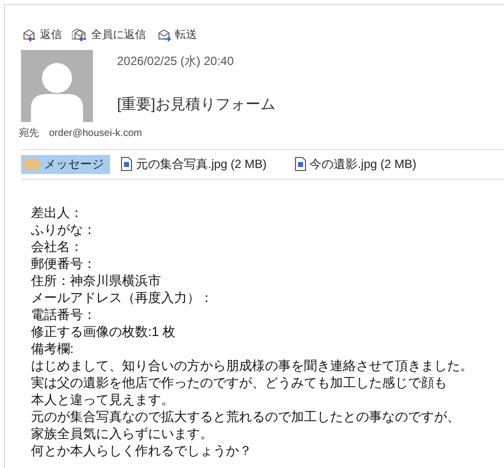 The width and height of the screenshot is (504, 468). What do you see at coordinates (41, 35) in the screenshot?
I see `toolbar-button: 返信` at bounding box center [41, 35].